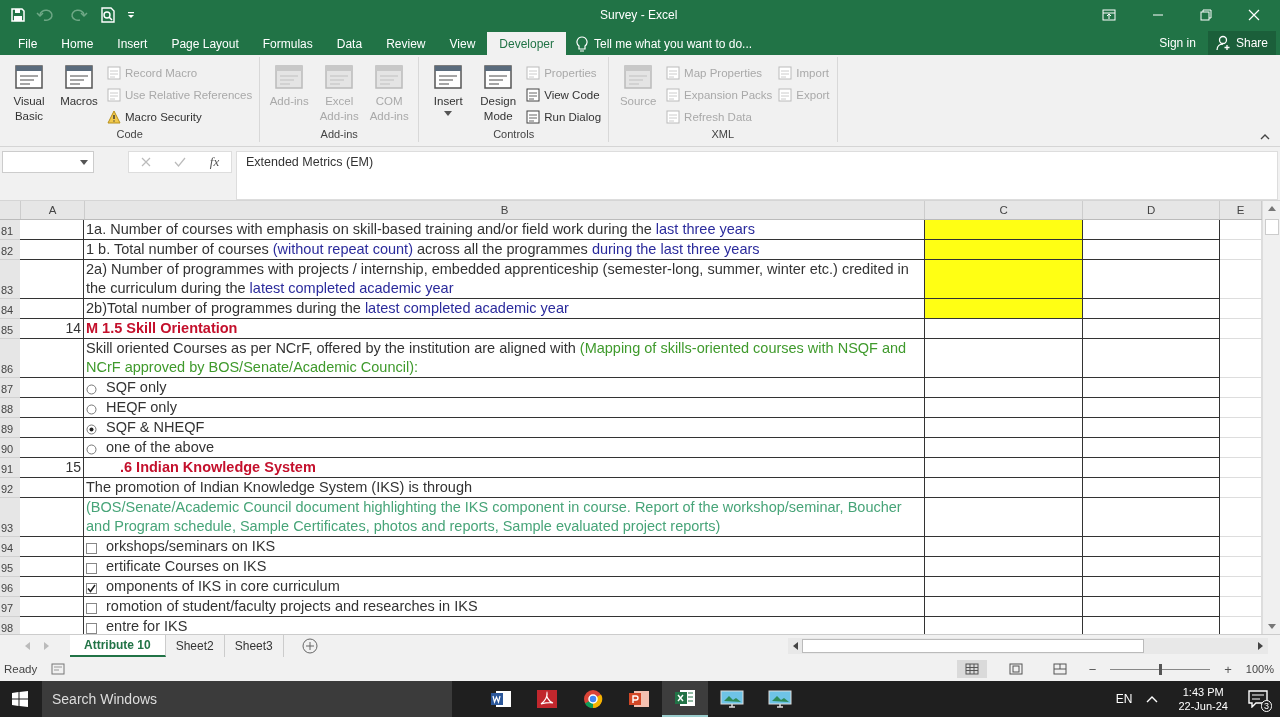  Describe the element at coordinates (10, 625) in the screenshot. I see `row-header: 98` at that location.